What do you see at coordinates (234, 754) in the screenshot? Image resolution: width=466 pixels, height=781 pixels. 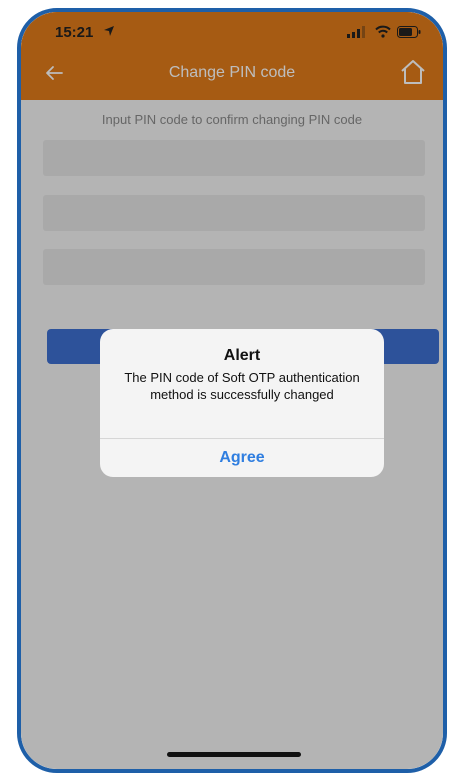 I see `home-indicator` at bounding box center [234, 754].